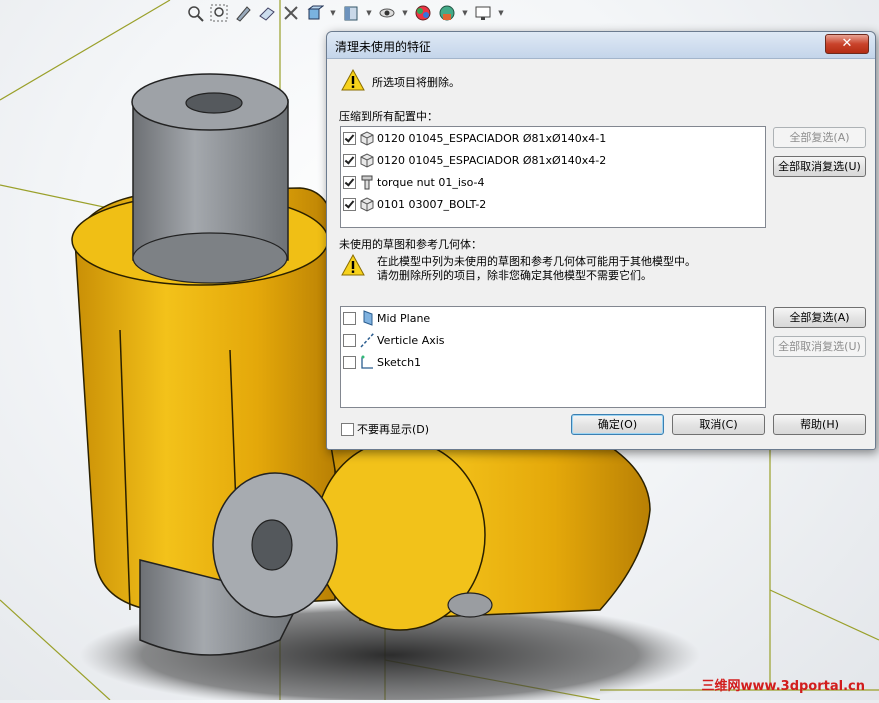 The width and height of the screenshot is (879, 703). What do you see at coordinates (367, 362) in the screenshot?
I see `sketch-icon` at bounding box center [367, 362].